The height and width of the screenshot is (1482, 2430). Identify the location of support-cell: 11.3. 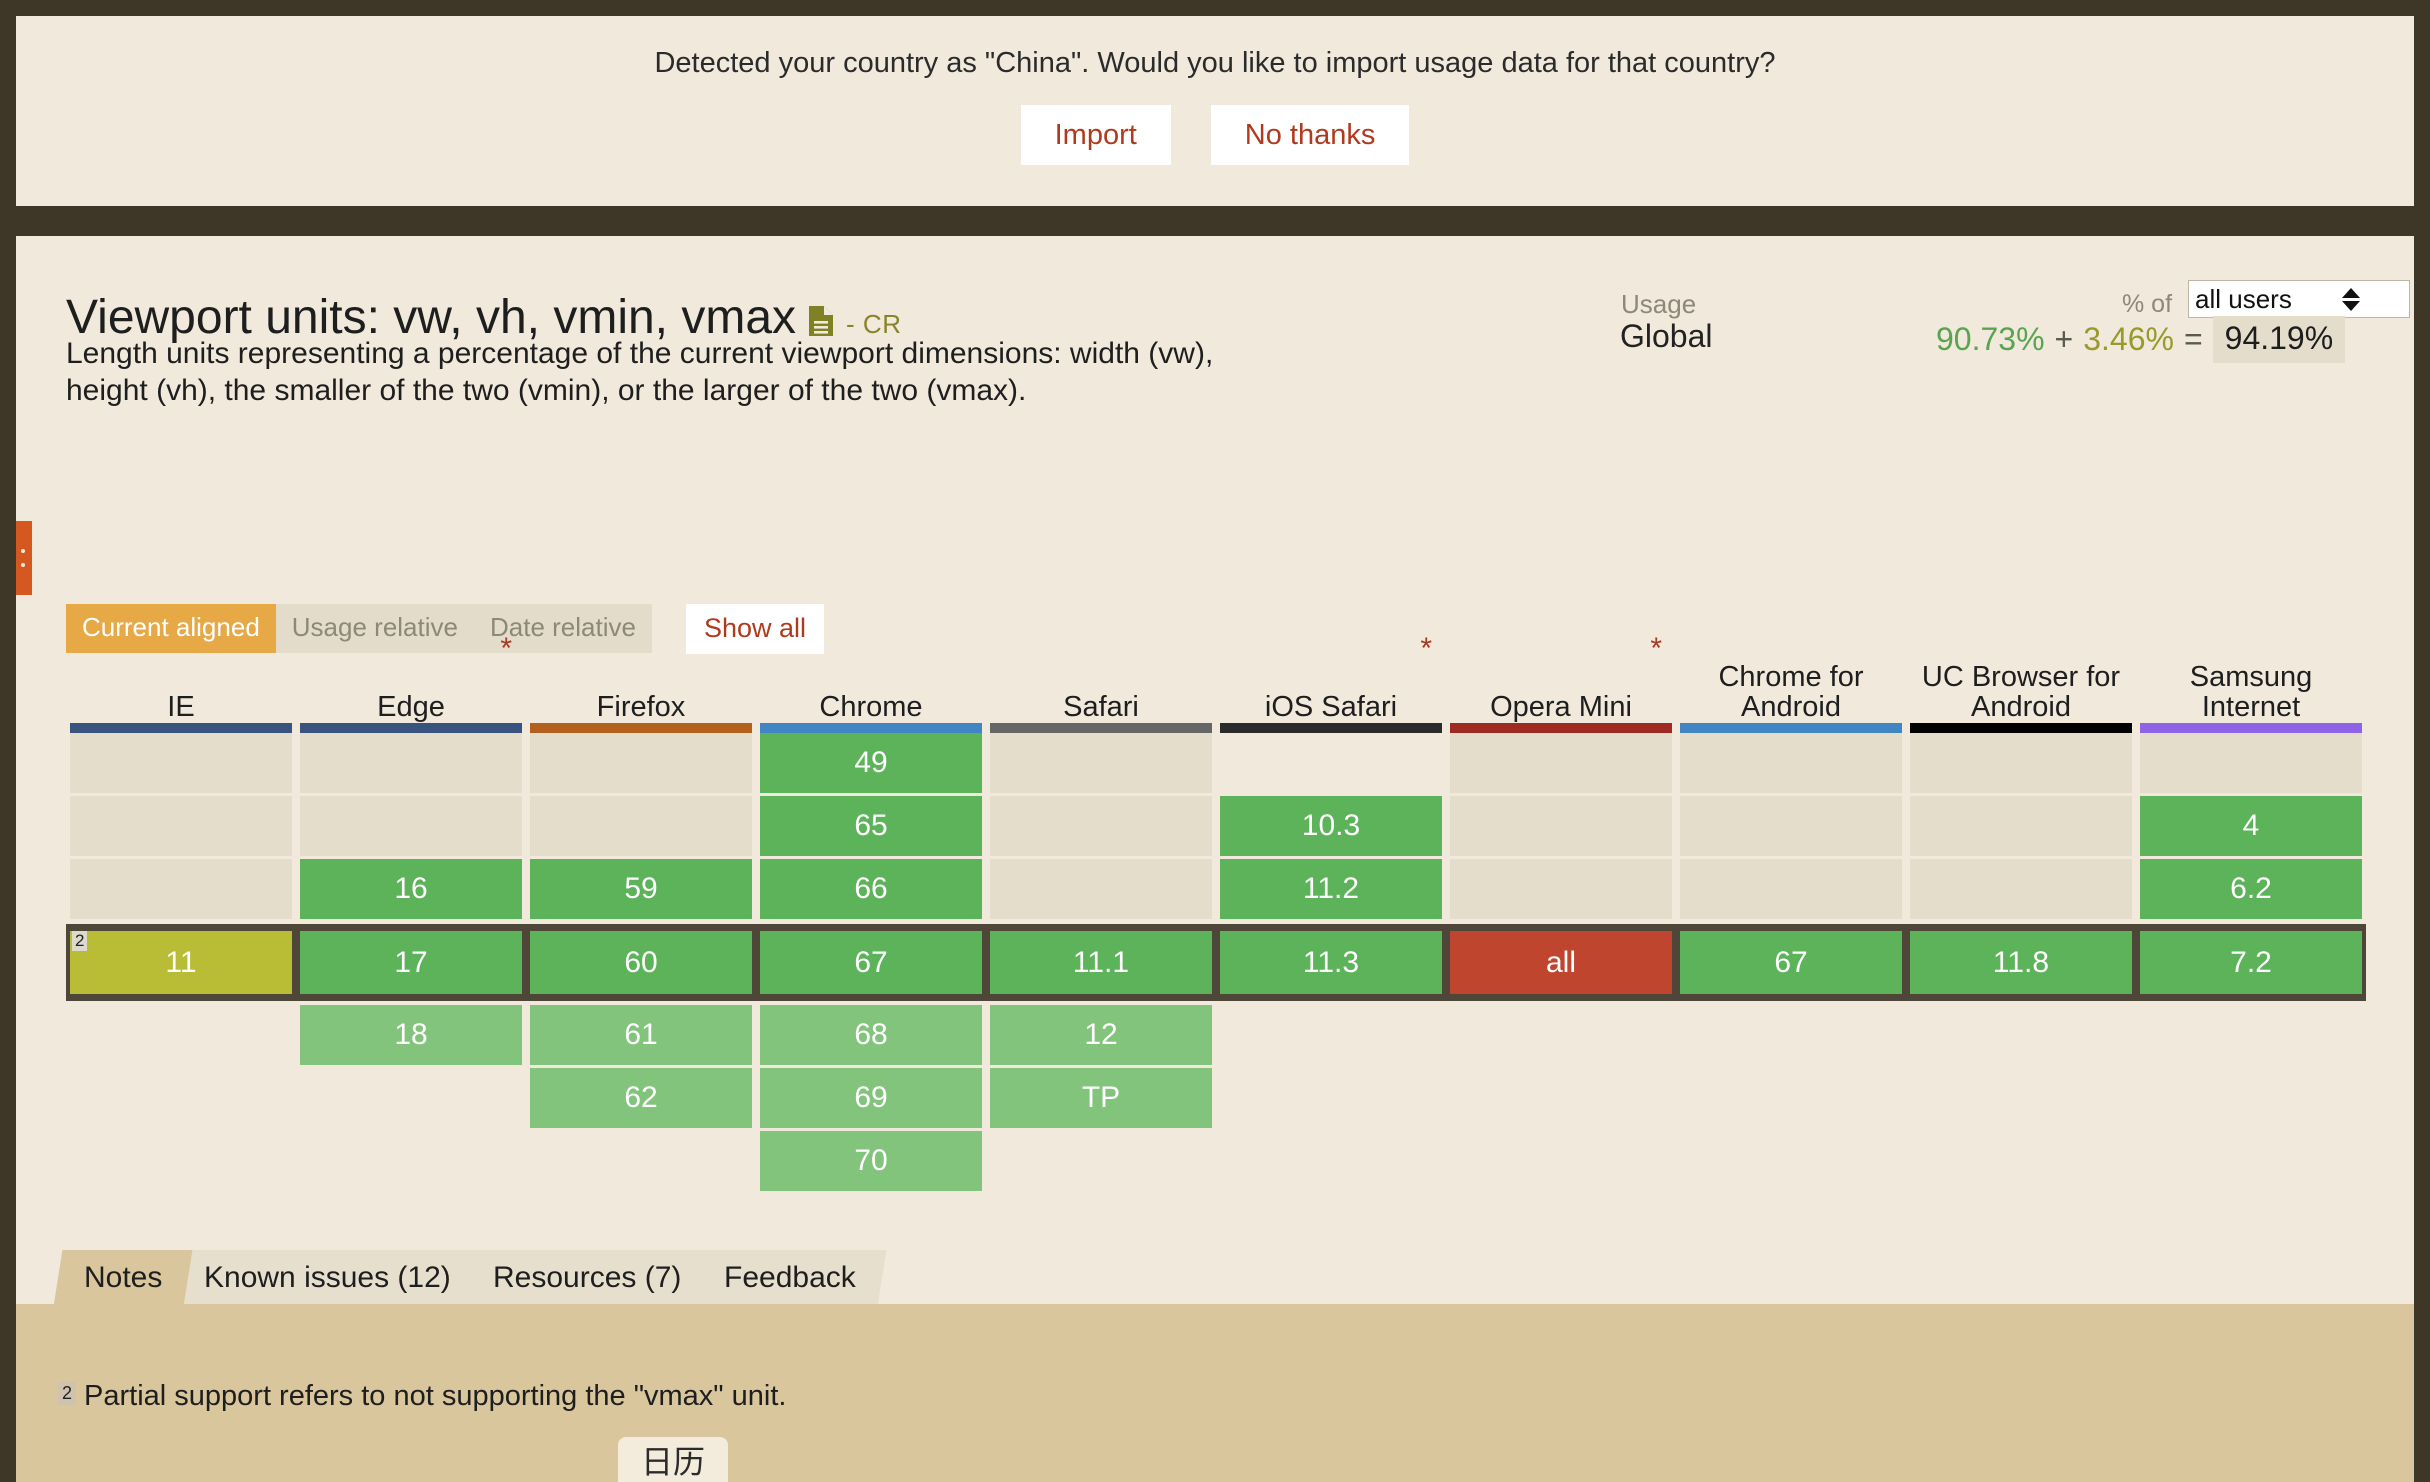
(1331, 962).